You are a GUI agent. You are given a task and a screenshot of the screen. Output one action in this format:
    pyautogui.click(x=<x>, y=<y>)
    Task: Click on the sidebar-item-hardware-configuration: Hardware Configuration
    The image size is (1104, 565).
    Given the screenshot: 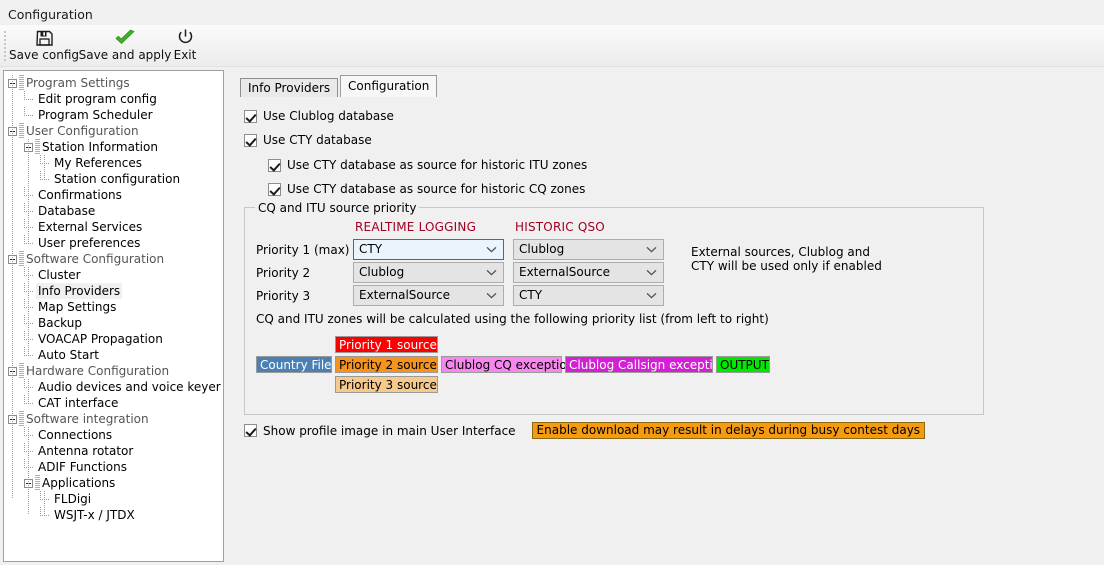 What is the action you would take?
    pyautogui.click(x=113, y=371)
    